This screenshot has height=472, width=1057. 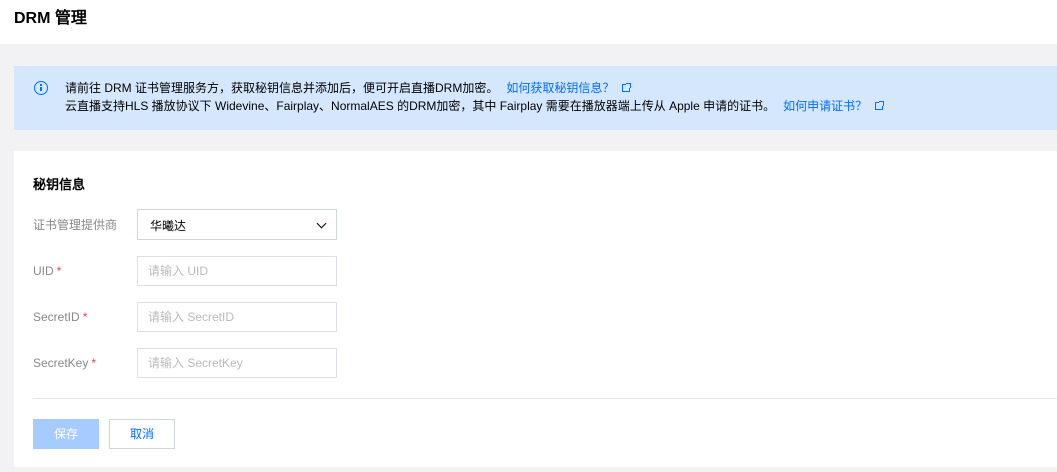 I want to click on secret-key-input, so click(x=237, y=363).